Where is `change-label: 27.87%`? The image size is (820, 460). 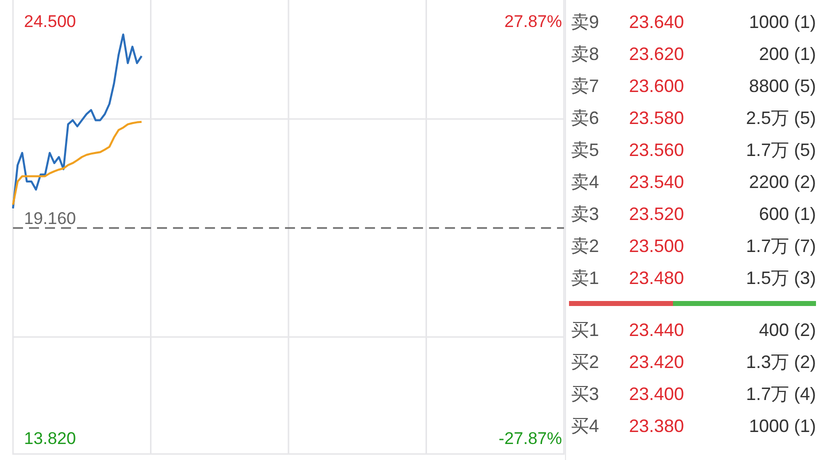
change-label: 27.87% is located at coordinates (533, 21).